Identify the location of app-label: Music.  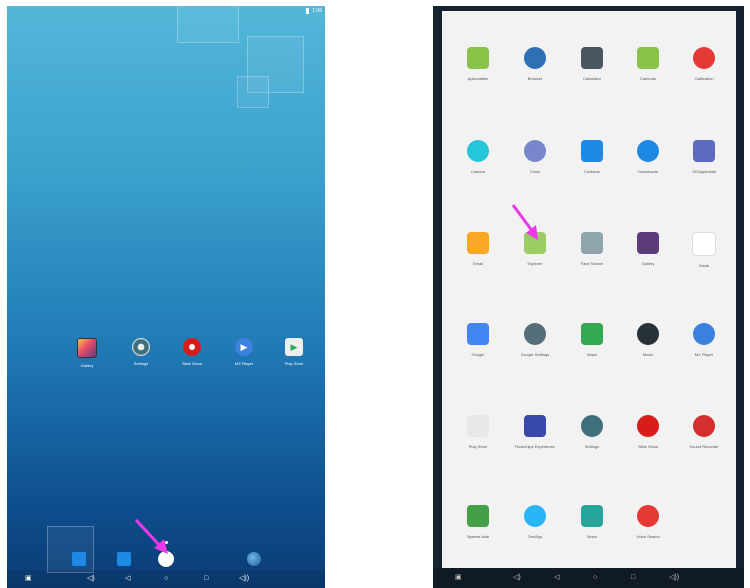
(648, 354).